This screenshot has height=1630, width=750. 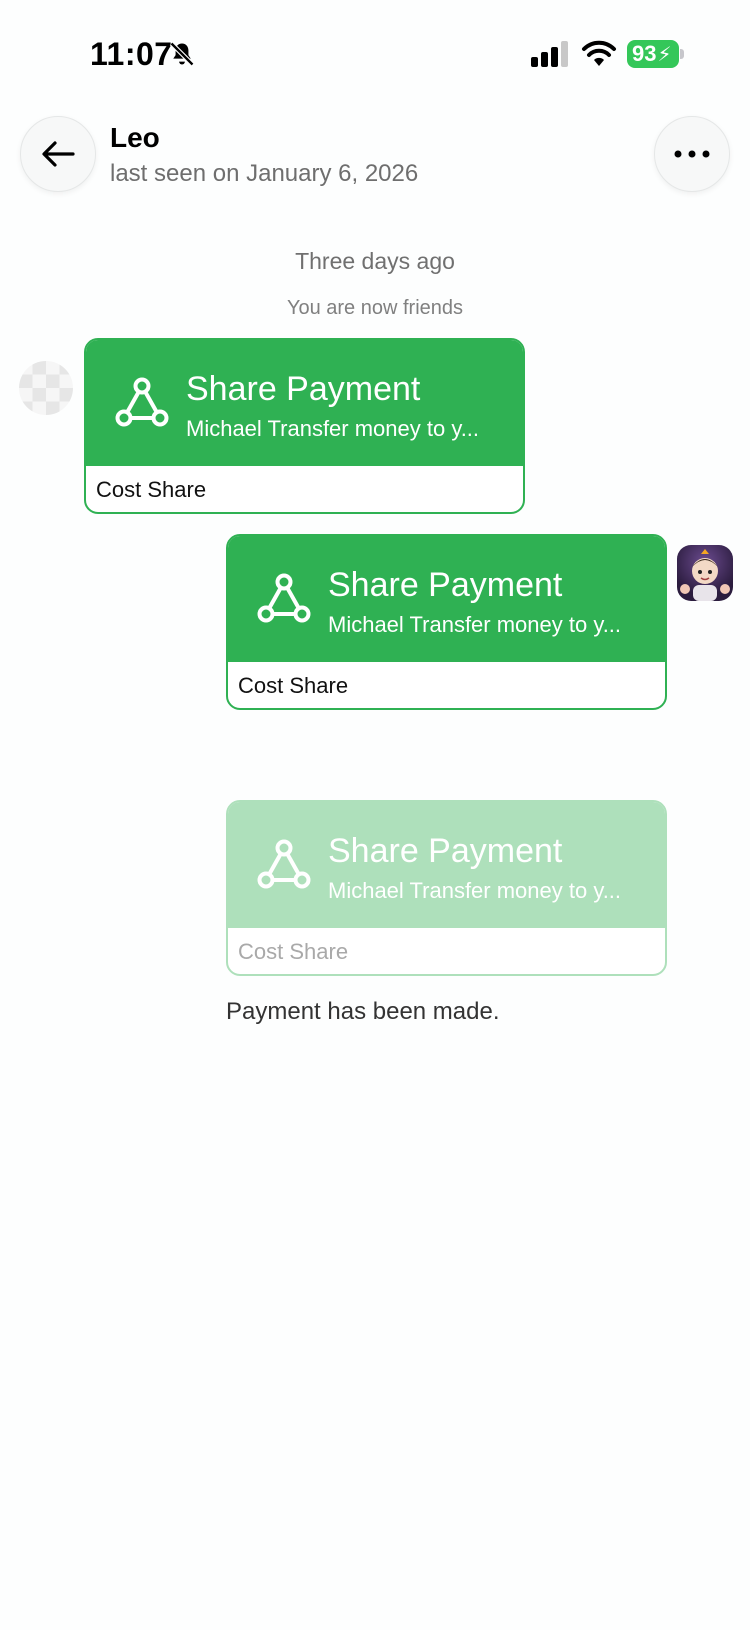 I want to click on date-separator: Three days ago, so click(x=375, y=261).